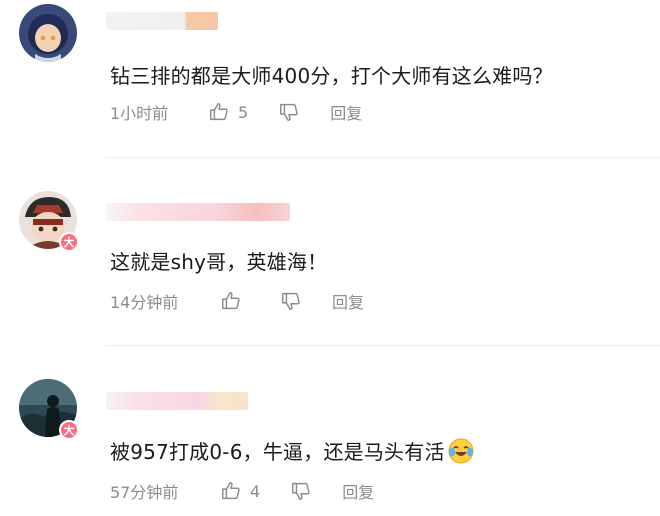 This screenshot has width=660, height=516. I want to click on like-button: 5, so click(228, 112).